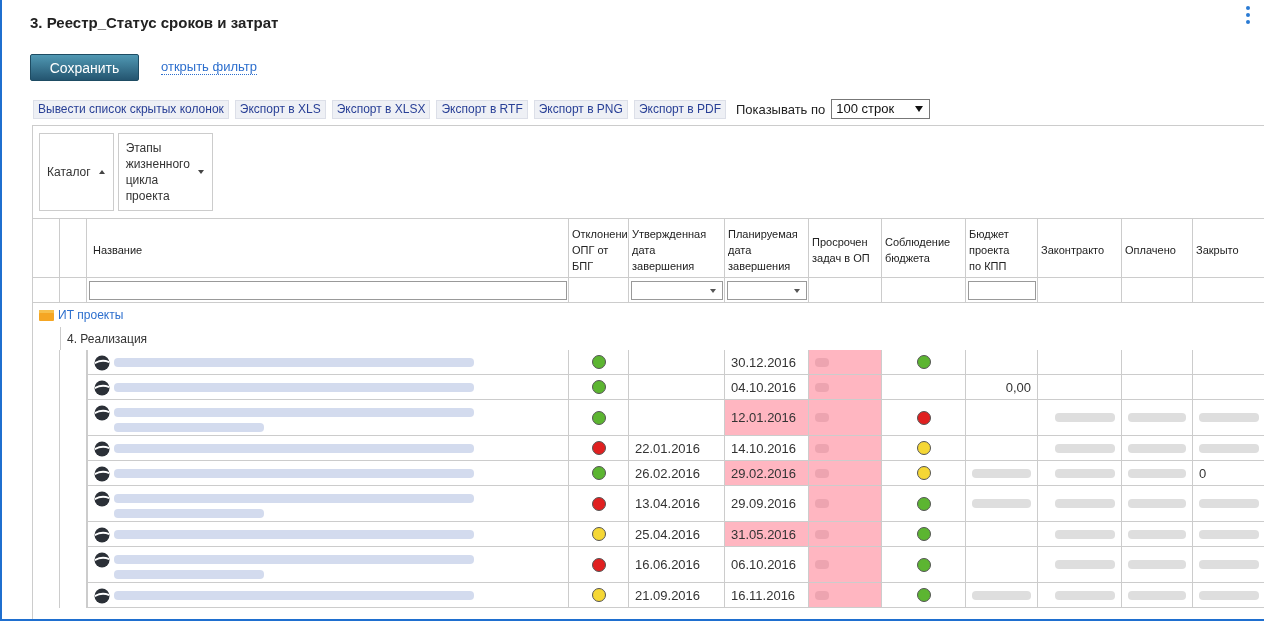  I want to click on more-menu-icon, so click(1248, 15).